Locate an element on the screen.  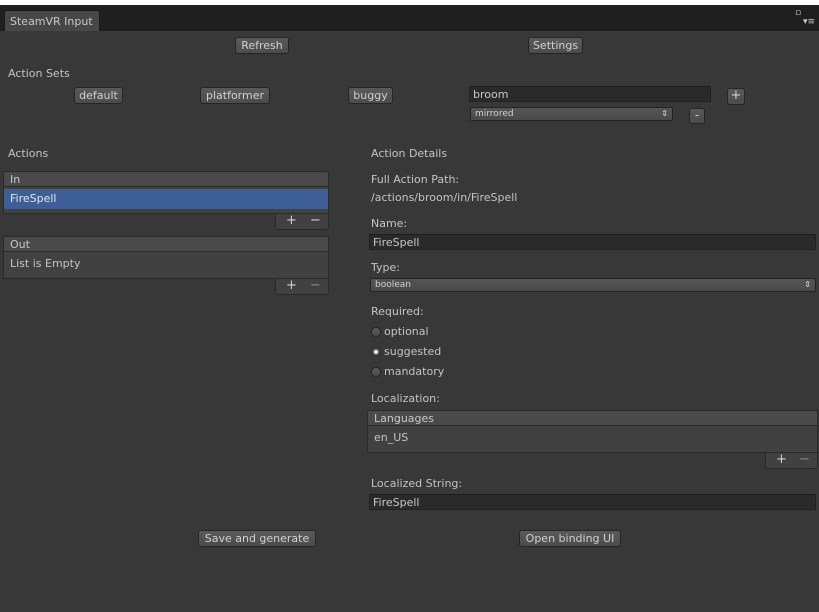
localized-string-field: FireSpell is located at coordinates (592, 502).